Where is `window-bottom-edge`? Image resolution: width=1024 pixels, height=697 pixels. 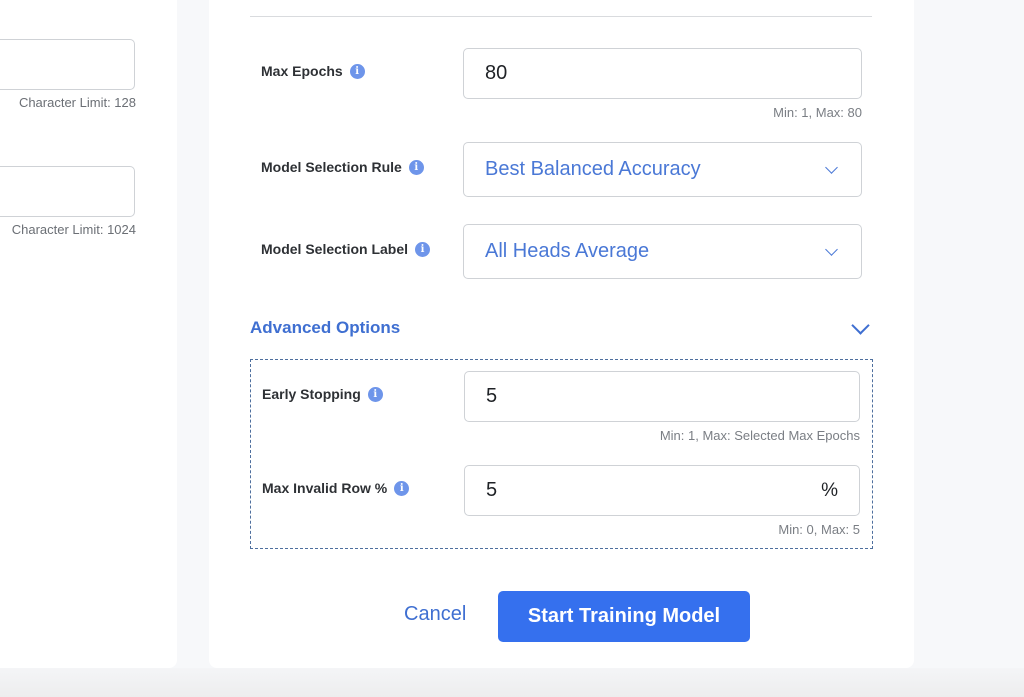
window-bottom-edge is located at coordinates (512, 682).